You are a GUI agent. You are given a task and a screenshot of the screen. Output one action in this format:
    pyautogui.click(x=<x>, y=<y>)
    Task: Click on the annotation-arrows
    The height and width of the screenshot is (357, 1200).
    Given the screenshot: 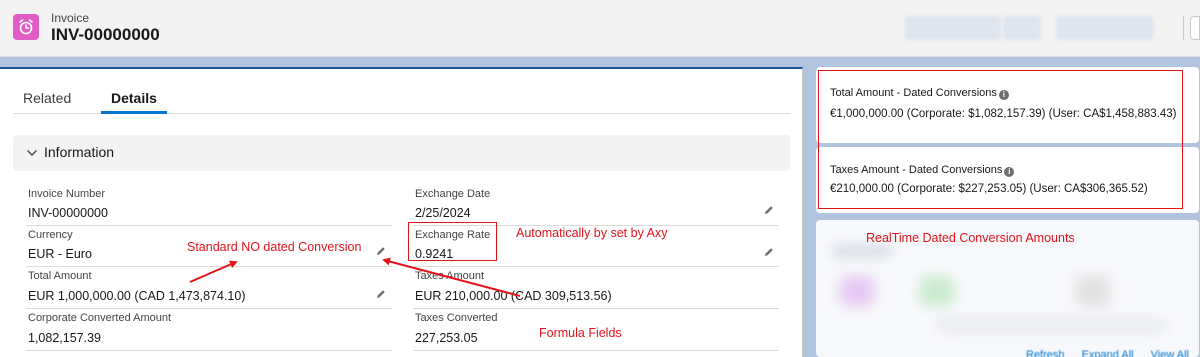 What is the action you would take?
    pyautogui.click(x=355, y=277)
    